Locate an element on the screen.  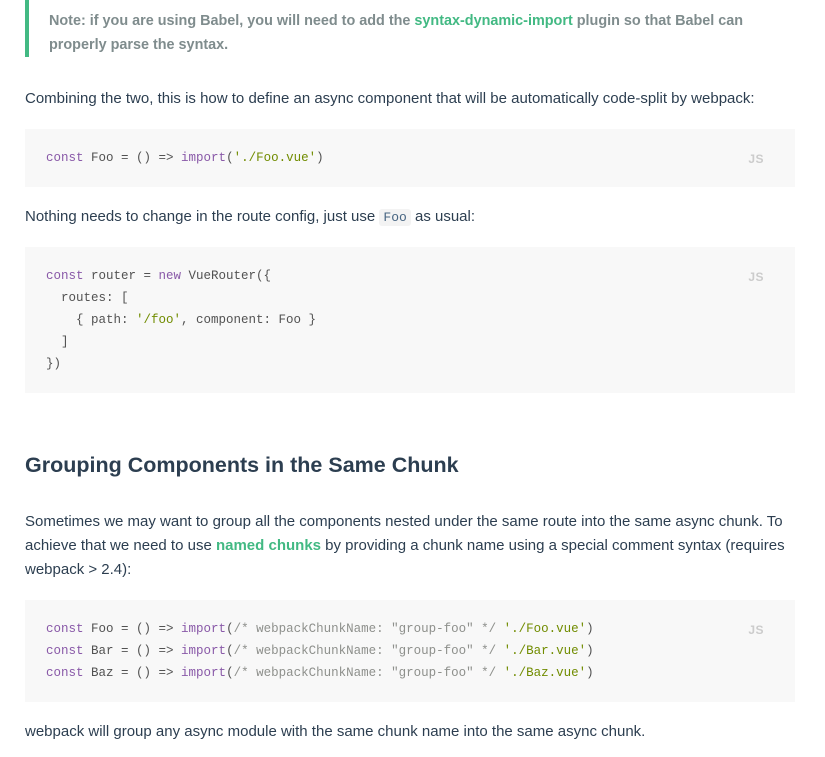
inline-code-foo: Foo is located at coordinates (395, 217).